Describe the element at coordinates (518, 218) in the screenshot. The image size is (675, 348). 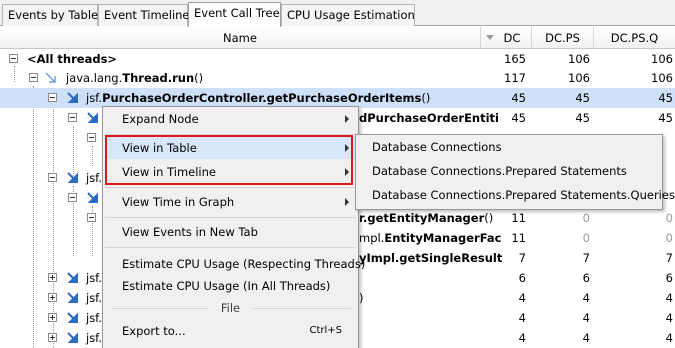
I see `cell-dc: 11` at that location.